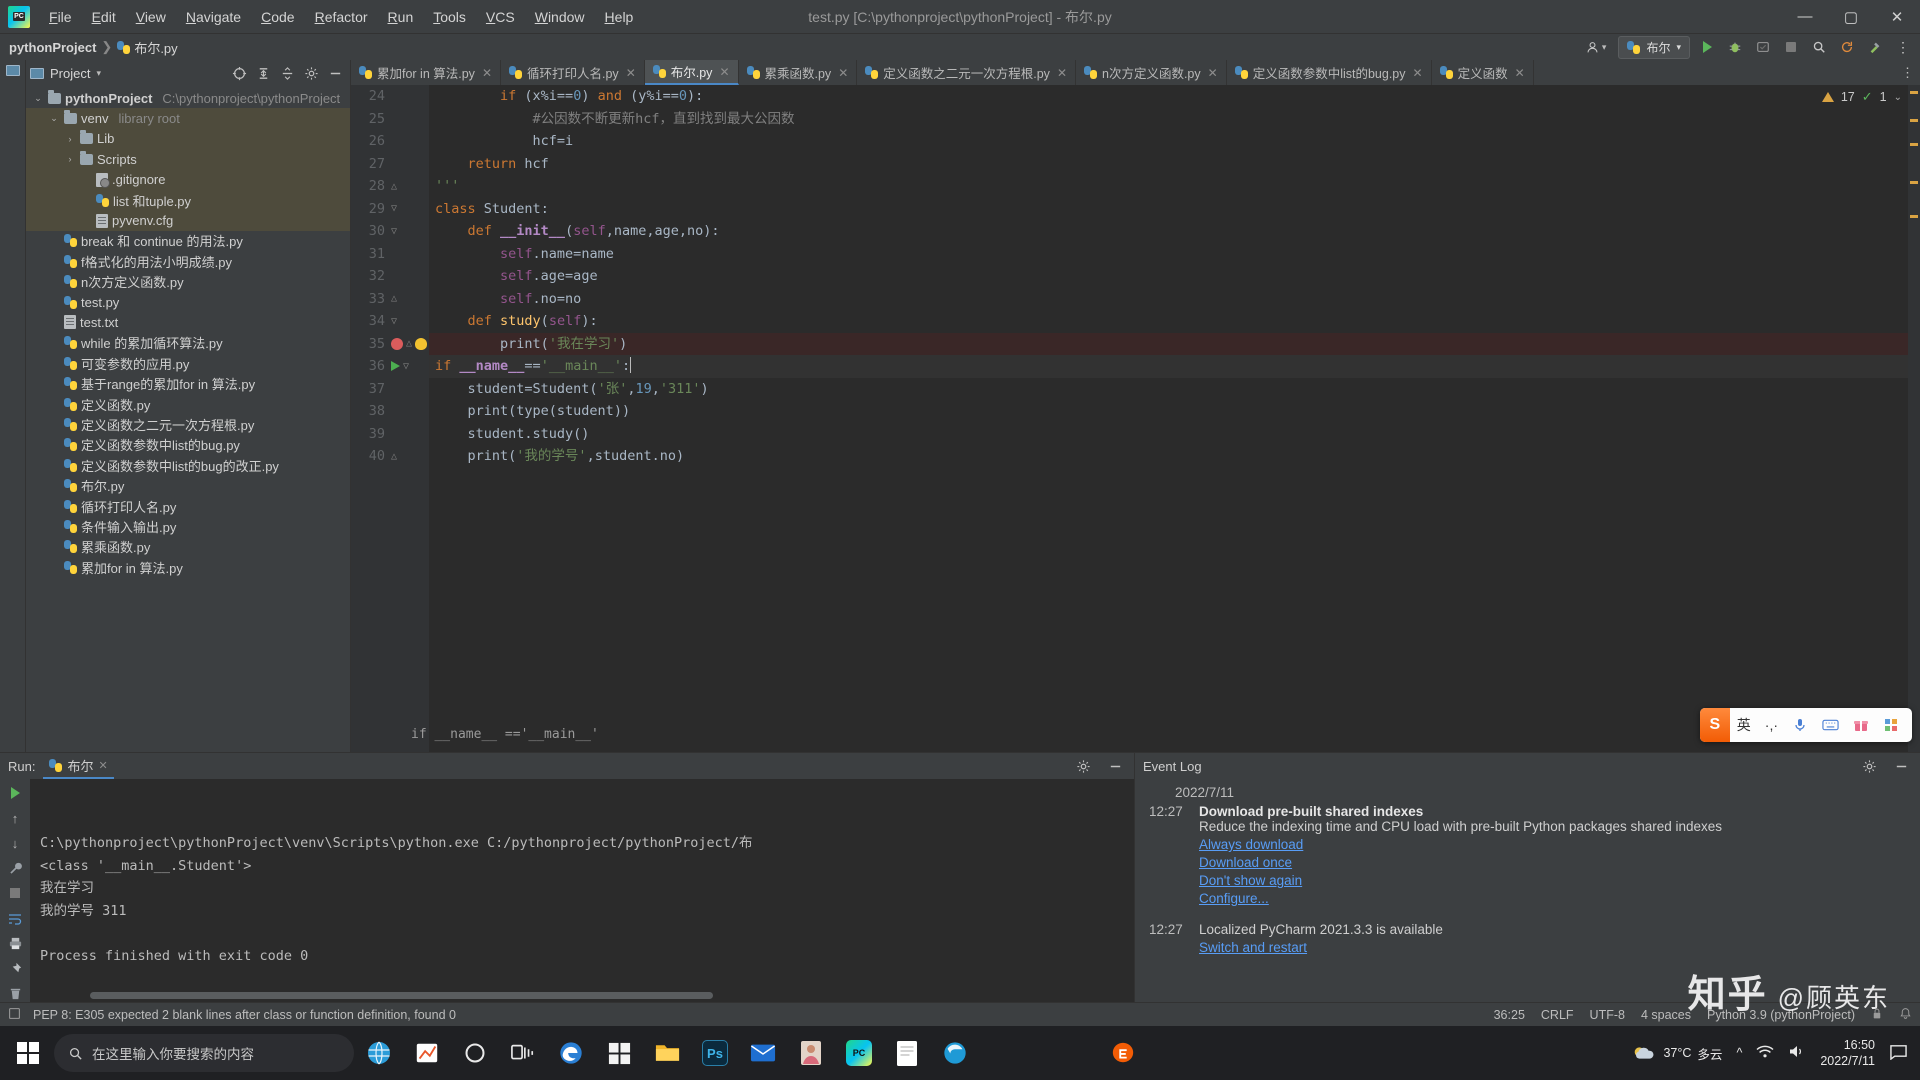  Describe the element at coordinates (1174, 164) in the screenshot. I see `code-line: return hcf` at that location.